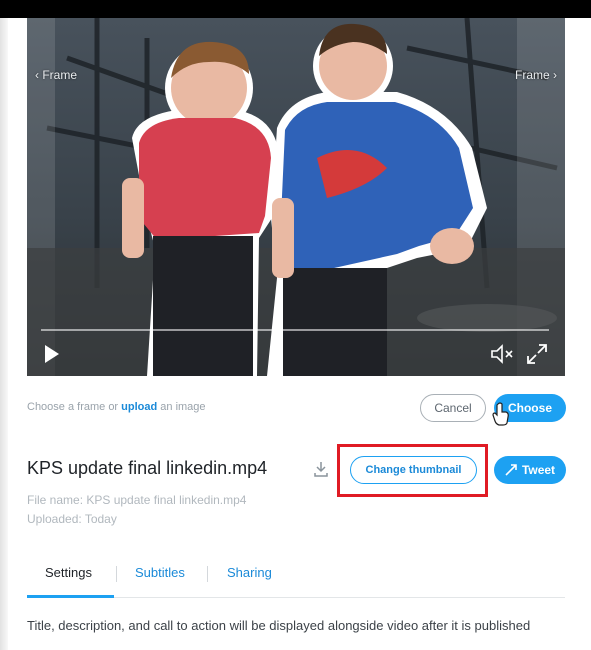 This screenshot has height=650, width=591. What do you see at coordinates (56, 75) in the screenshot?
I see `previous-frame-button: ‹ Frame` at bounding box center [56, 75].